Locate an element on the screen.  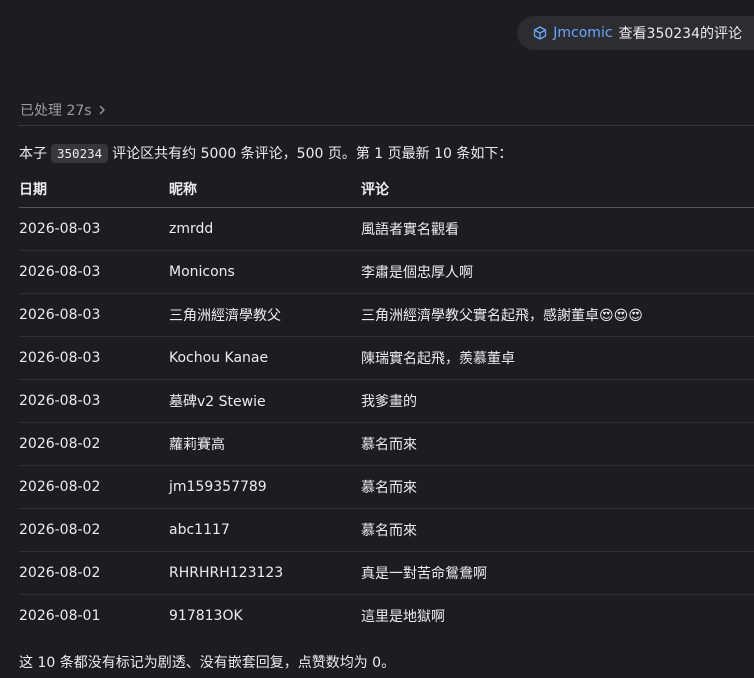
divider is located at coordinates (386, 125).